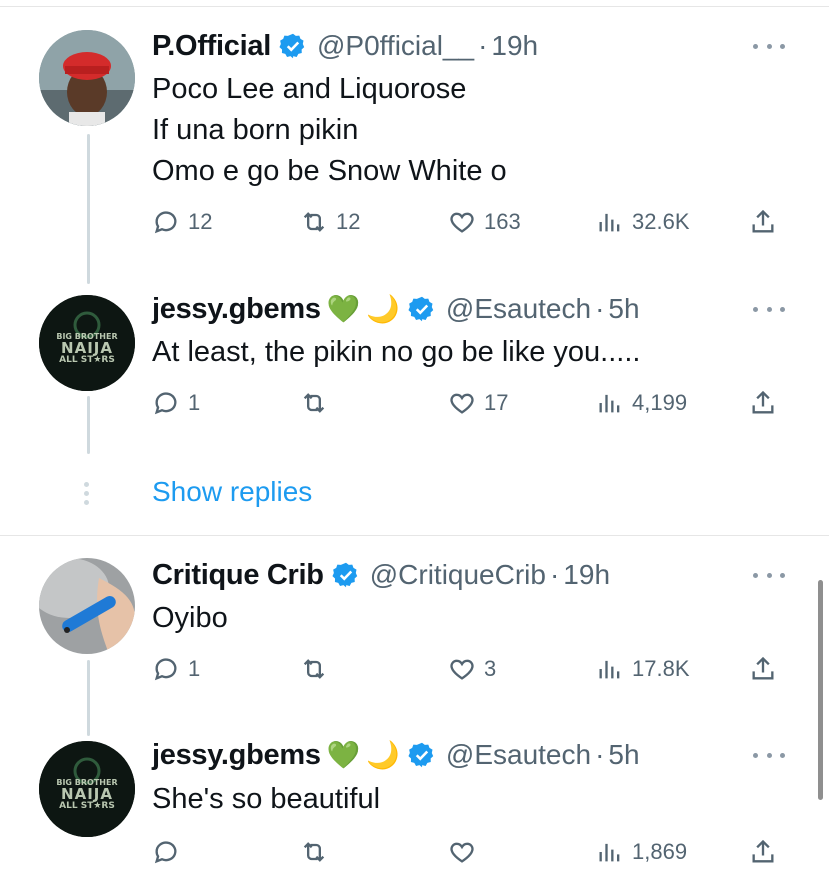 Image resolution: width=829 pixels, height=881 pixels. I want to click on display-name: Critique Crib, so click(238, 575).